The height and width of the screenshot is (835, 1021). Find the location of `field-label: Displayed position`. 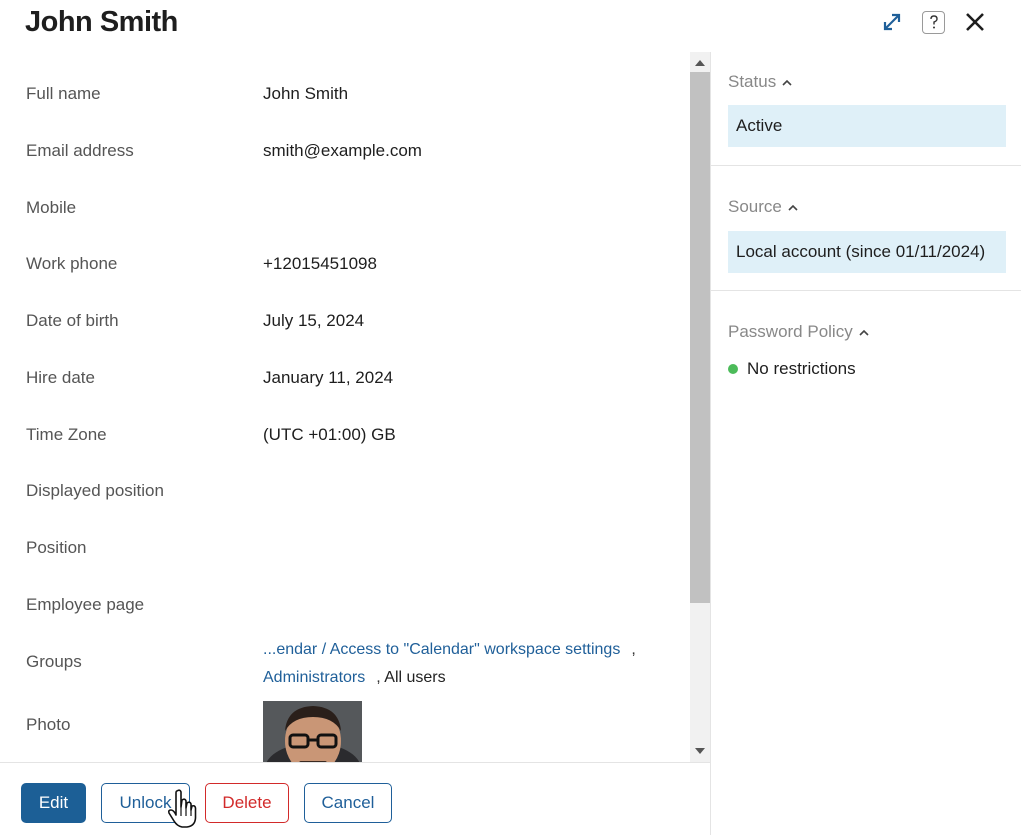

field-label: Displayed position is located at coordinates (95, 490).